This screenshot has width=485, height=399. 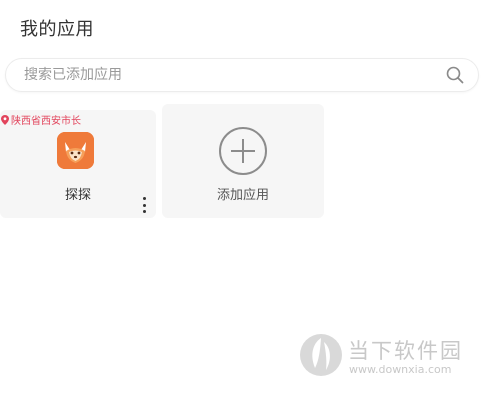 I want to click on watermark-logo-icon, so click(x=321, y=355).